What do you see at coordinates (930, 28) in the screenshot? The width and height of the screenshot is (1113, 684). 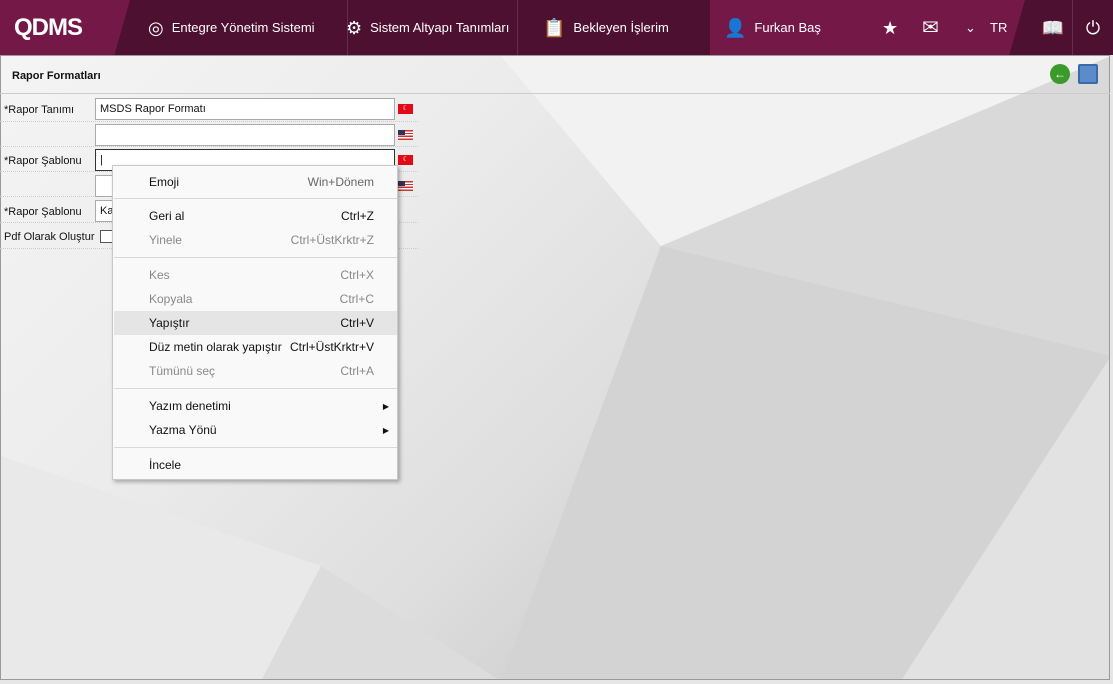 I see `mail-icon: ✉` at bounding box center [930, 28].